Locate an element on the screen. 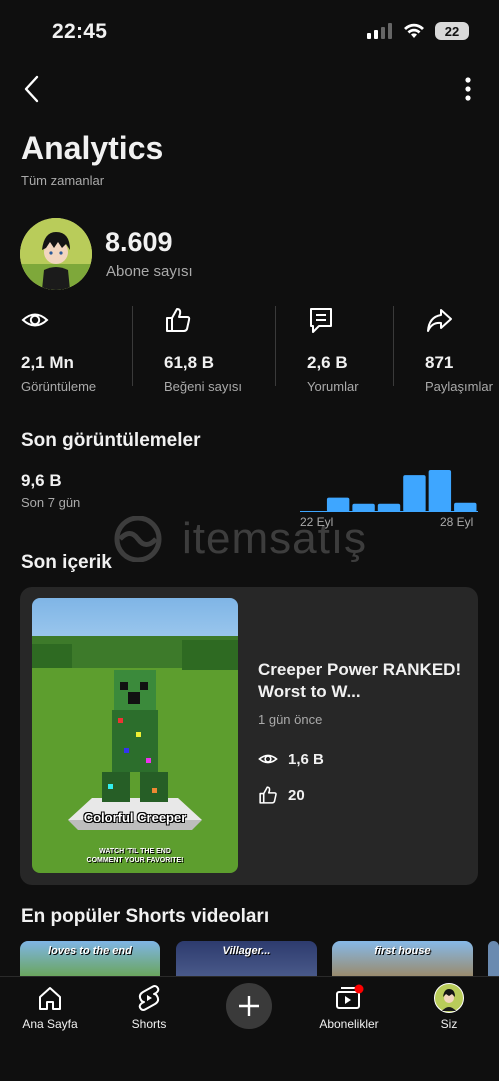 The height and width of the screenshot is (1081, 499). watermark-logo-icon is located at coordinates (138, 539).